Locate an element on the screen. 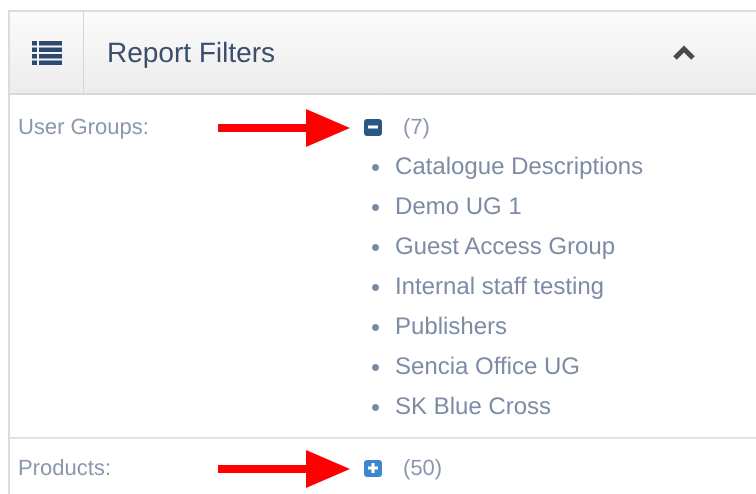 The image size is (756, 494). collapse-chevron-icon is located at coordinates (684, 52).